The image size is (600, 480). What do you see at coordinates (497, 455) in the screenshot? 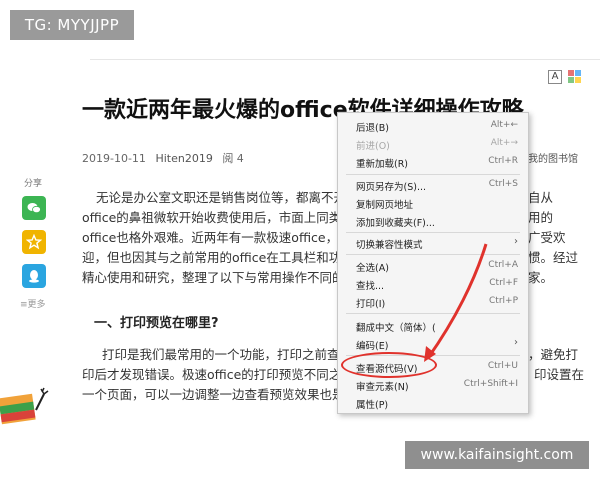
I see `watermark-url: www.kaifainsight.com` at bounding box center [497, 455].